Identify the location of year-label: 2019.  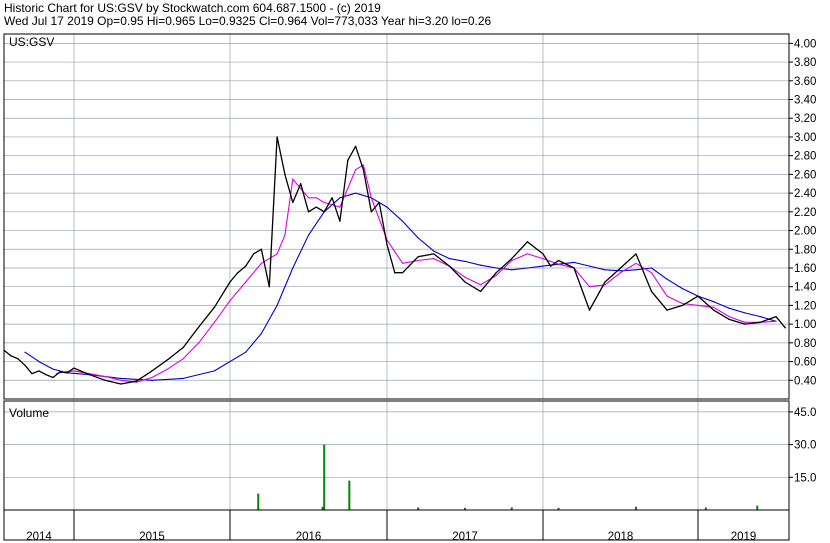
(744, 537).